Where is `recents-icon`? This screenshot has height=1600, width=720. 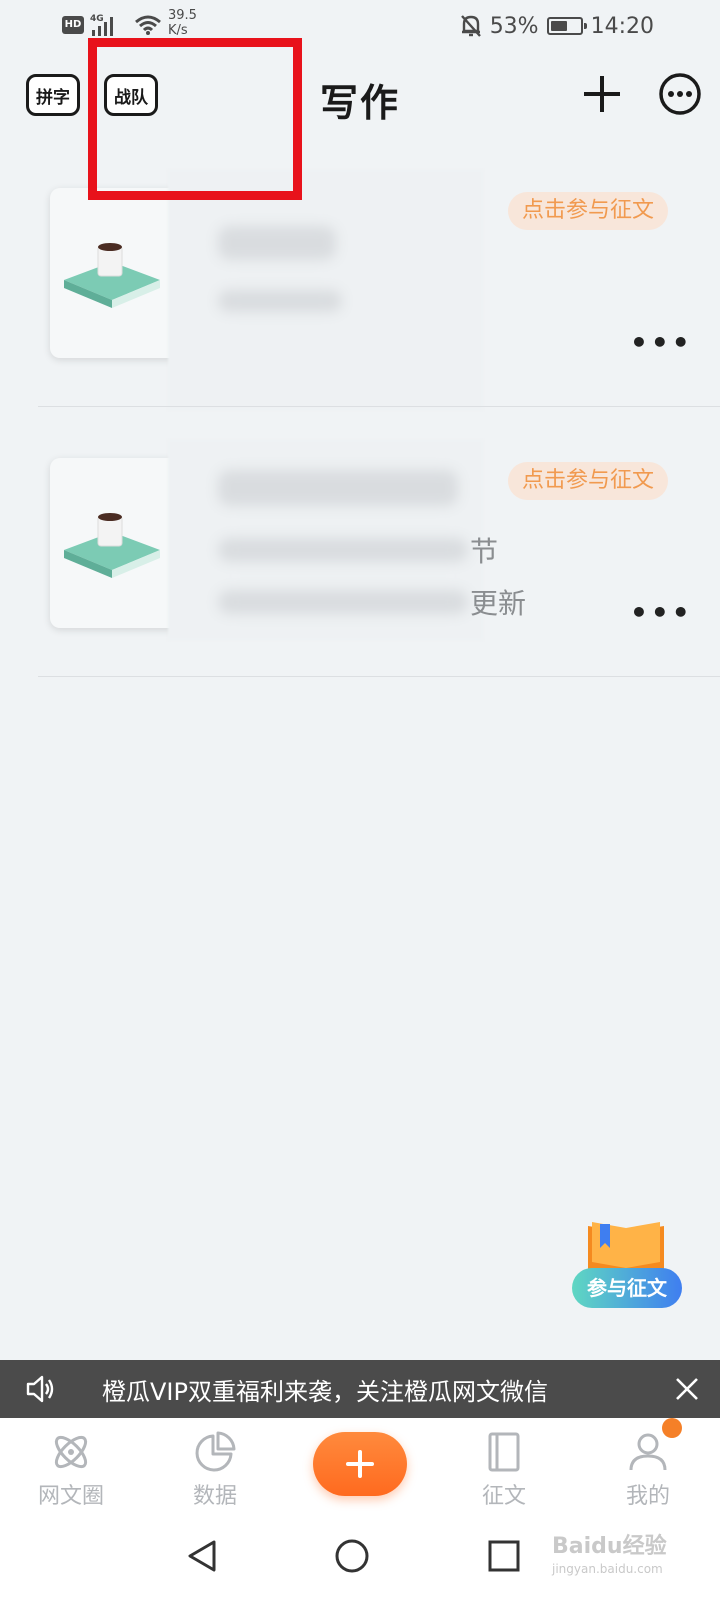
recents-icon is located at coordinates (504, 1556).